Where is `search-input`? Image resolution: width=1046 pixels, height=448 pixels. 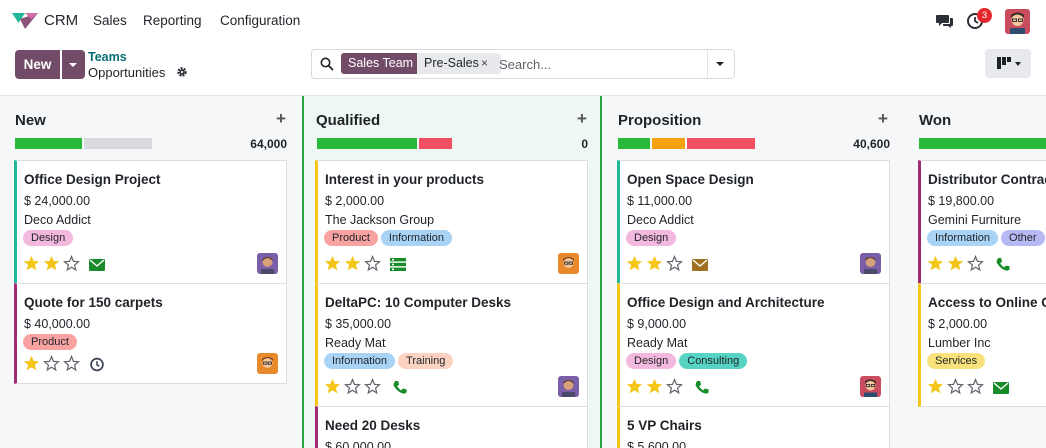 search-input is located at coordinates (599, 64).